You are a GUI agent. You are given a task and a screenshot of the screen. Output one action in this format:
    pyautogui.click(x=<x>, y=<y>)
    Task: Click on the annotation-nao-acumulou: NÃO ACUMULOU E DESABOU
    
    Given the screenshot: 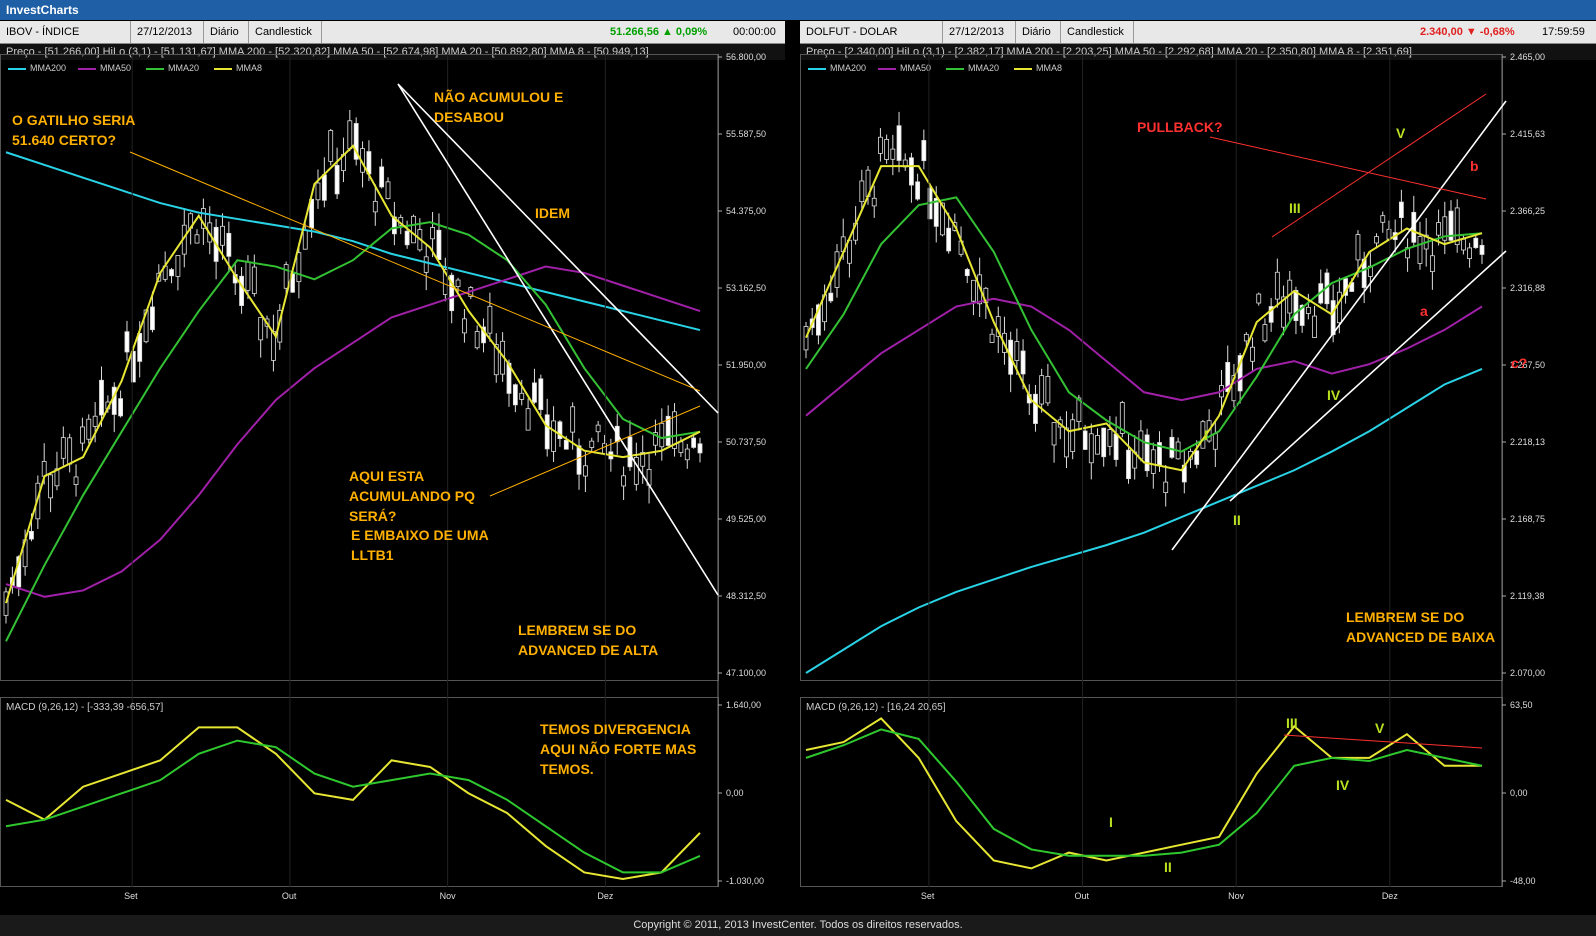 What is the action you would take?
    pyautogui.click(x=499, y=107)
    